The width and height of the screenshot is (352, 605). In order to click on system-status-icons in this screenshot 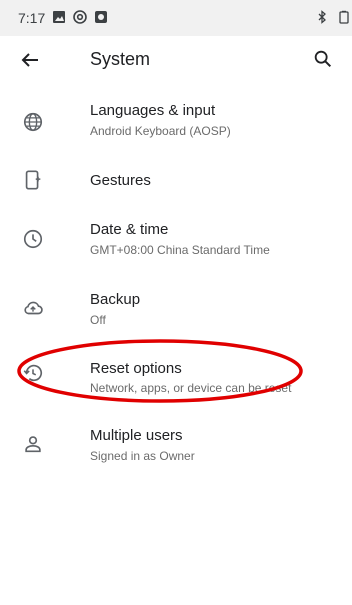, I will do `click(333, 17)`.